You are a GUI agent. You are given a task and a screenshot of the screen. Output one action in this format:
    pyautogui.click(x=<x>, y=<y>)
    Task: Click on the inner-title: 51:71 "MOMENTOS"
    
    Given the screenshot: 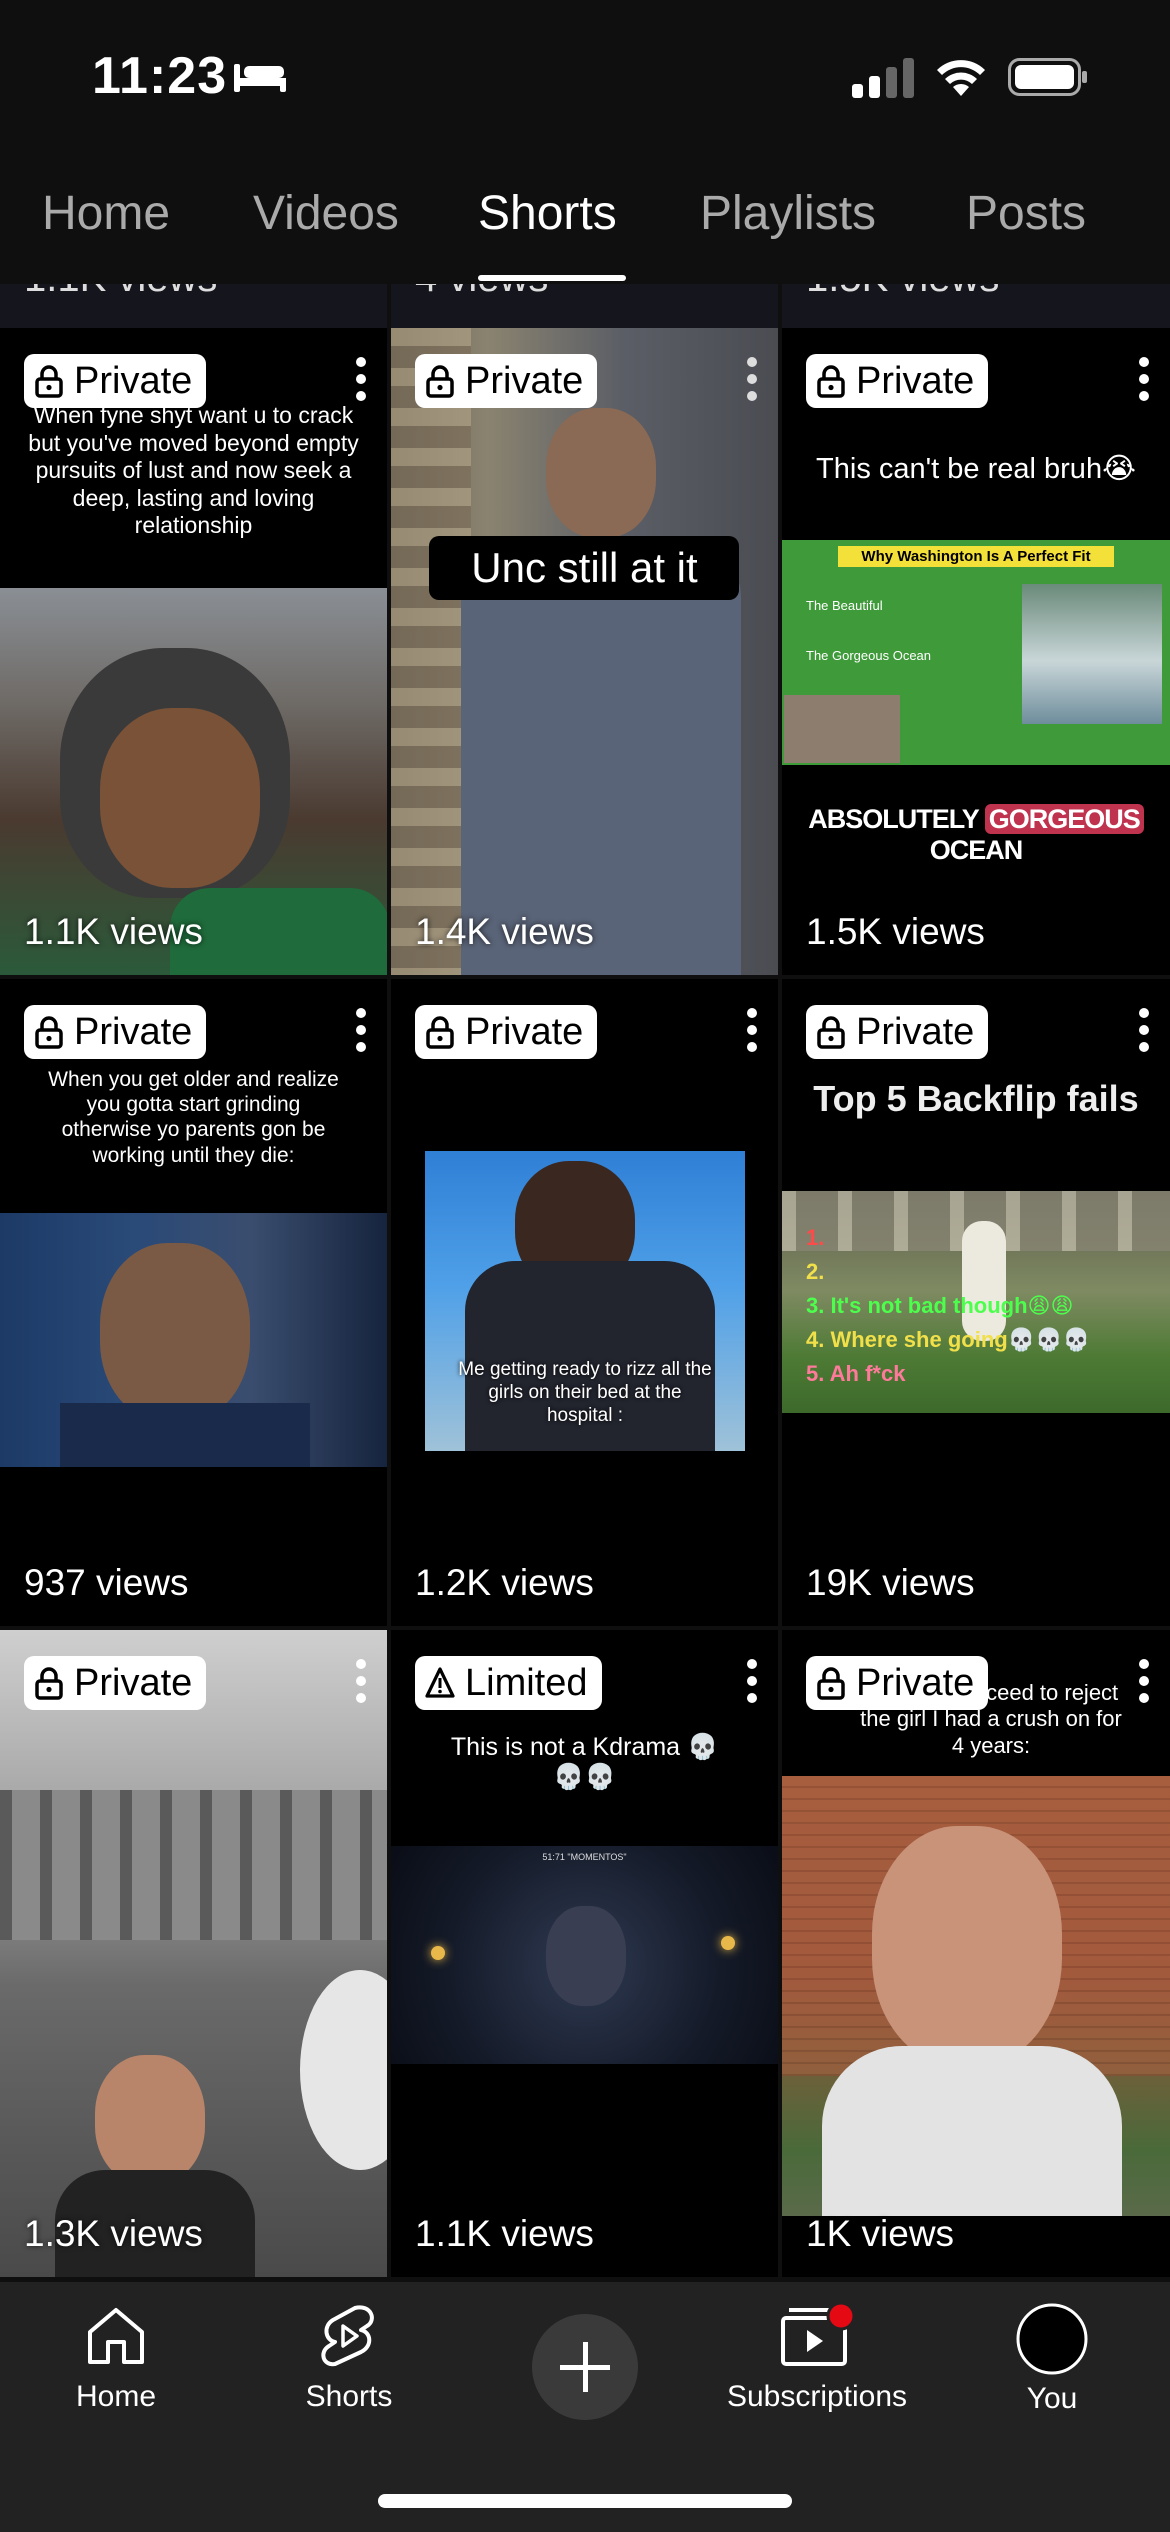 What is the action you would take?
    pyautogui.click(x=584, y=1857)
    